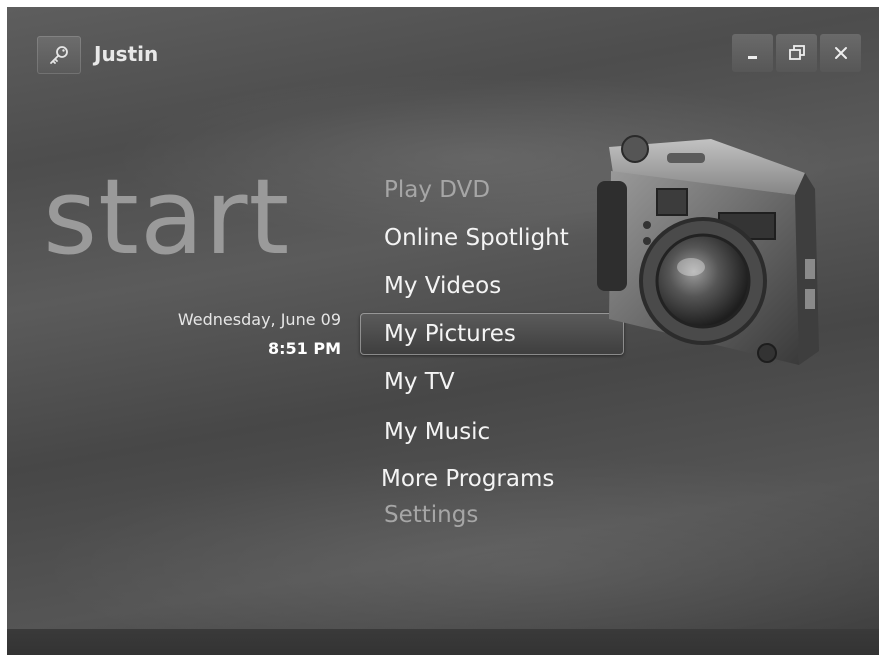 The height and width of the screenshot is (662, 886). I want to click on start-heading: start, so click(167, 217).